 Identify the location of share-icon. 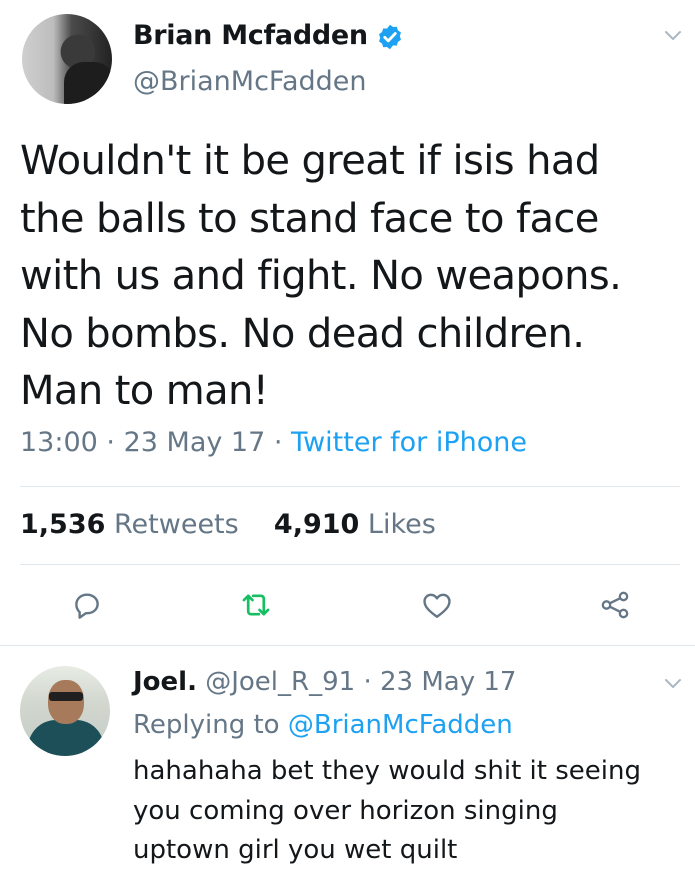
(615, 605).